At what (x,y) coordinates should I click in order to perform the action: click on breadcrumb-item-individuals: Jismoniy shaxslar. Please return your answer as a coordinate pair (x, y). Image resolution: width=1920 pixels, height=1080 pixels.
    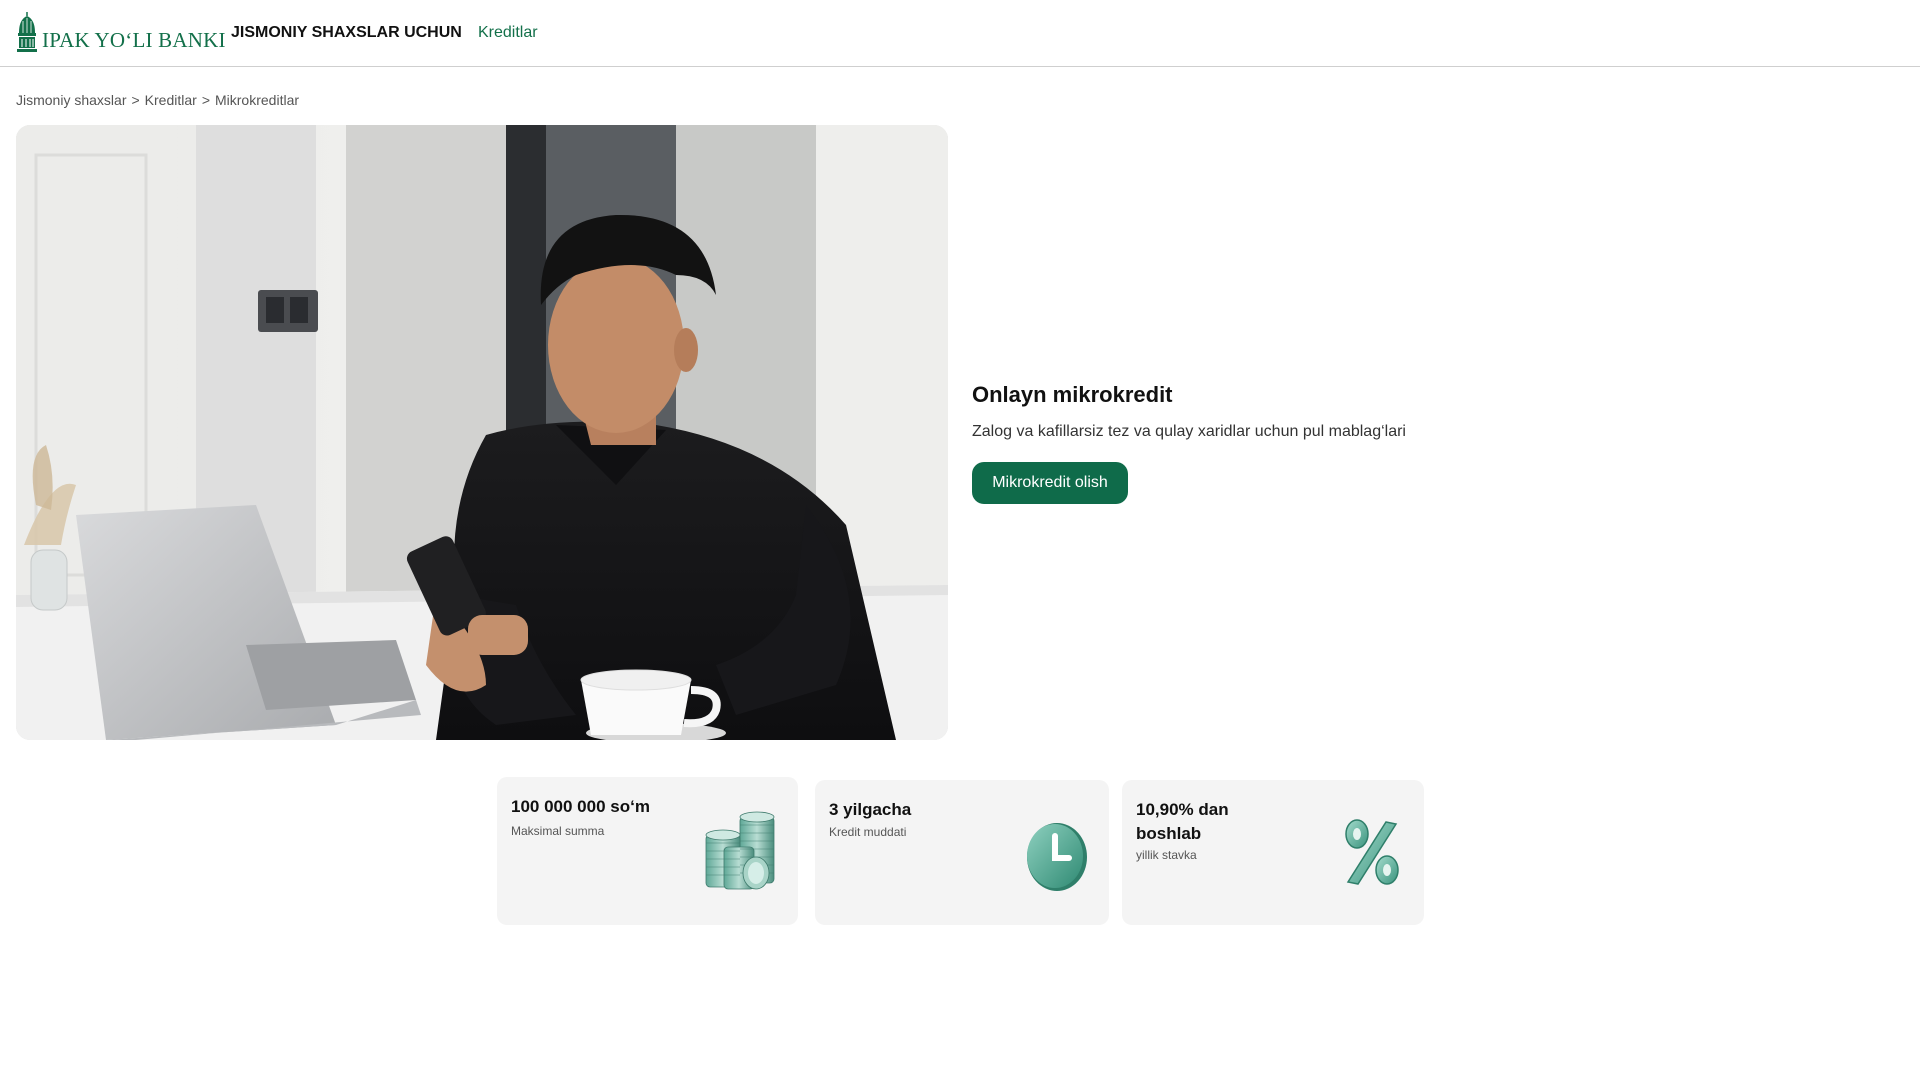
    Looking at the image, I should click on (71, 100).